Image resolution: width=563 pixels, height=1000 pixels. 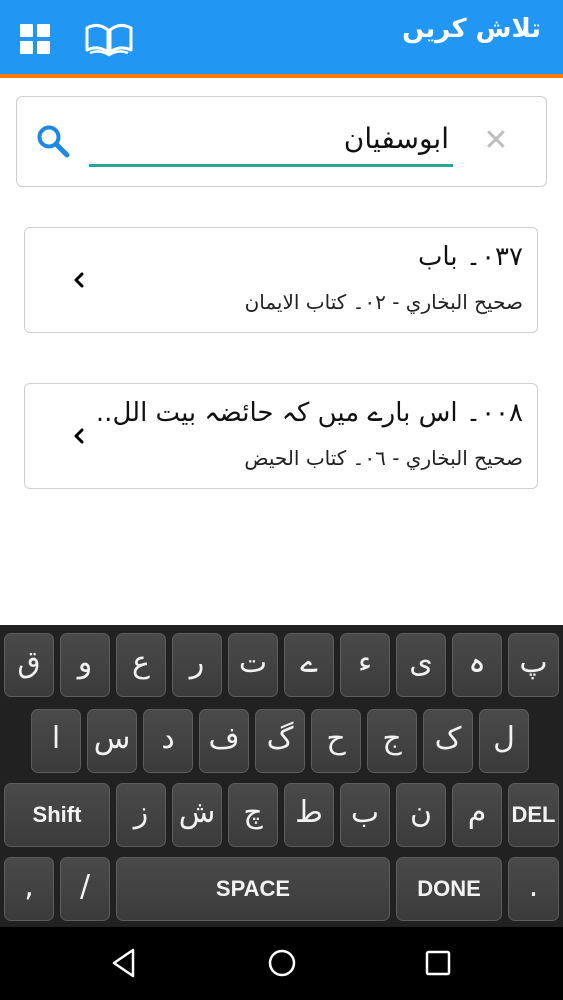 I want to click on clear-icon: ✕, so click(x=496, y=141).